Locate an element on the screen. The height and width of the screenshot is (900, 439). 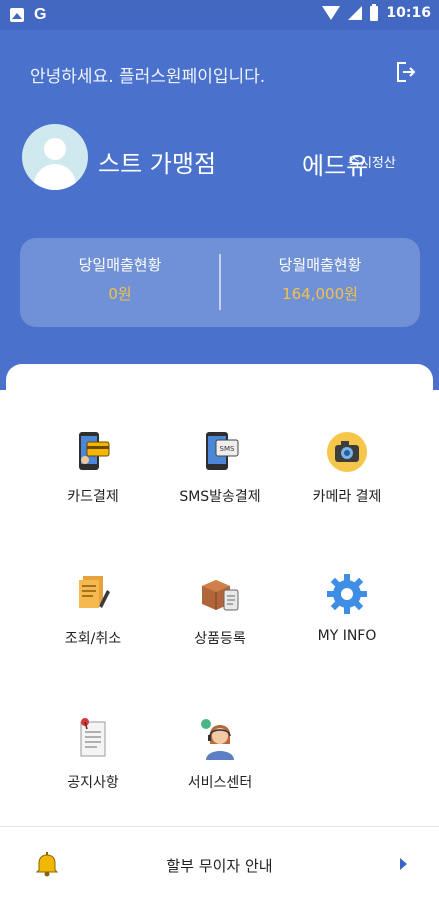
daily-sales: 당일매출현황 0원 is located at coordinates (120, 279).